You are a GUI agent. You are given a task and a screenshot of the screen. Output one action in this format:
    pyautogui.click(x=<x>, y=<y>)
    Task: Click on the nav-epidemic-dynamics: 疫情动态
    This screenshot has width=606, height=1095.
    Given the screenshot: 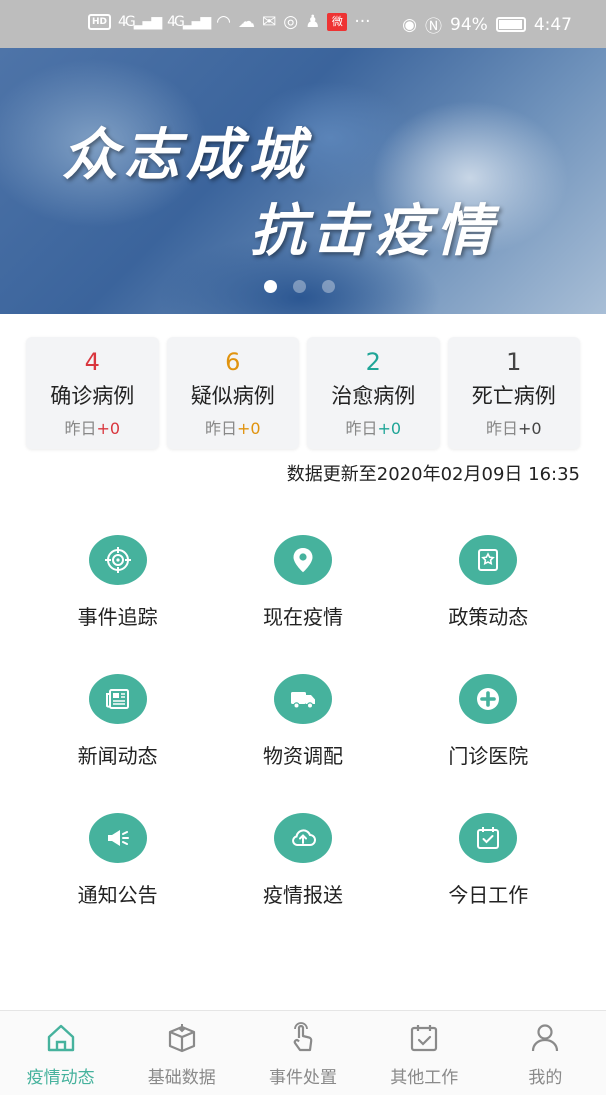 What is the action you would take?
    pyautogui.click(x=60, y=1053)
    